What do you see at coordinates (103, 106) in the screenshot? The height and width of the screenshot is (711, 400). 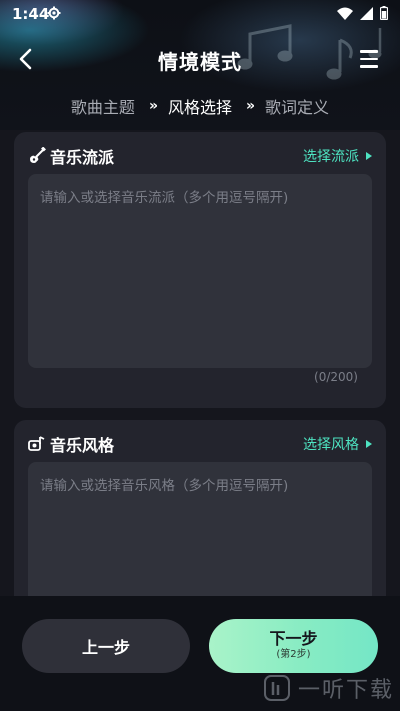 I see `step-song-theme: 歌曲主题` at bounding box center [103, 106].